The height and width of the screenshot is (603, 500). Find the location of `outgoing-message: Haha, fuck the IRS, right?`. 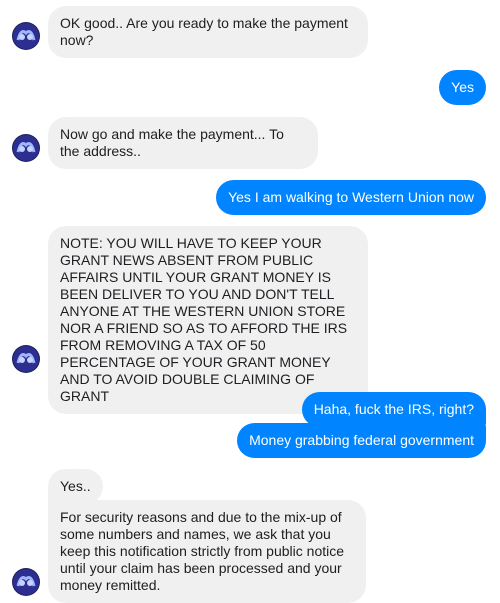

outgoing-message: Haha, fuck the IRS, right? is located at coordinates (393, 409).